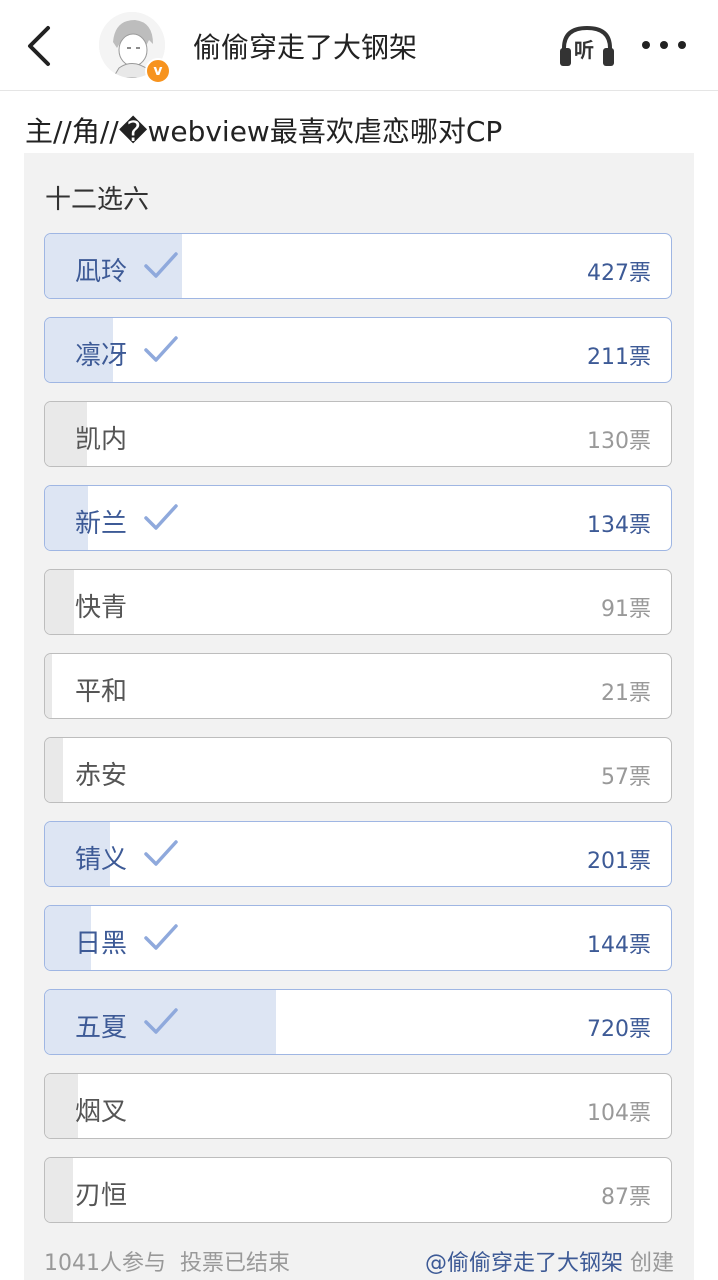  What do you see at coordinates (101, 1196) in the screenshot?
I see `poll-option-label: 刃恒` at bounding box center [101, 1196].